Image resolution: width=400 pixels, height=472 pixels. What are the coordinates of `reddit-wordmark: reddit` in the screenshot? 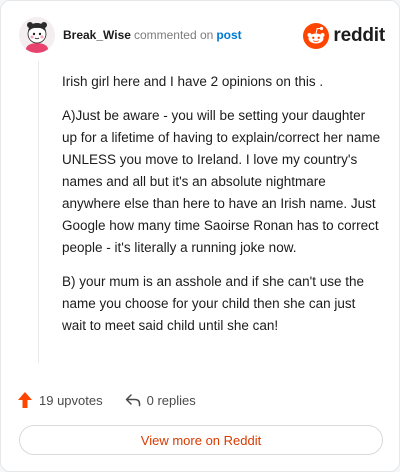 It's located at (359, 35).